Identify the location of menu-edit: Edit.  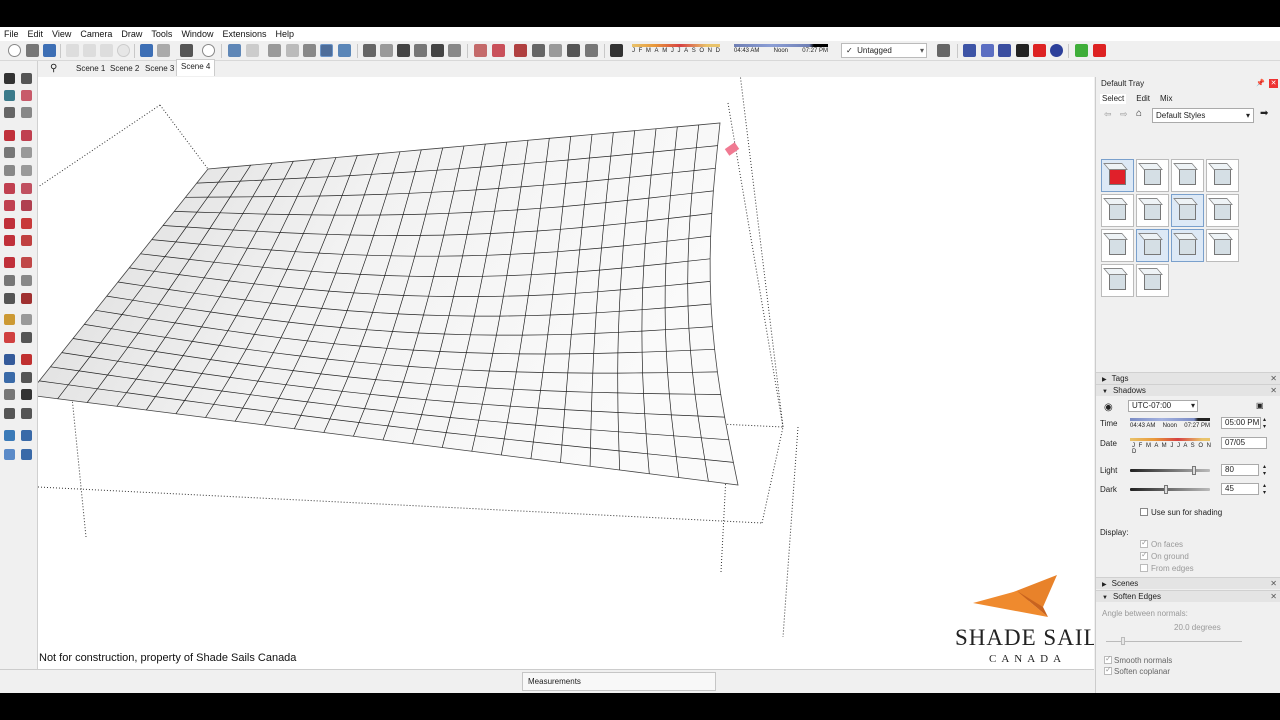
(36, 34).